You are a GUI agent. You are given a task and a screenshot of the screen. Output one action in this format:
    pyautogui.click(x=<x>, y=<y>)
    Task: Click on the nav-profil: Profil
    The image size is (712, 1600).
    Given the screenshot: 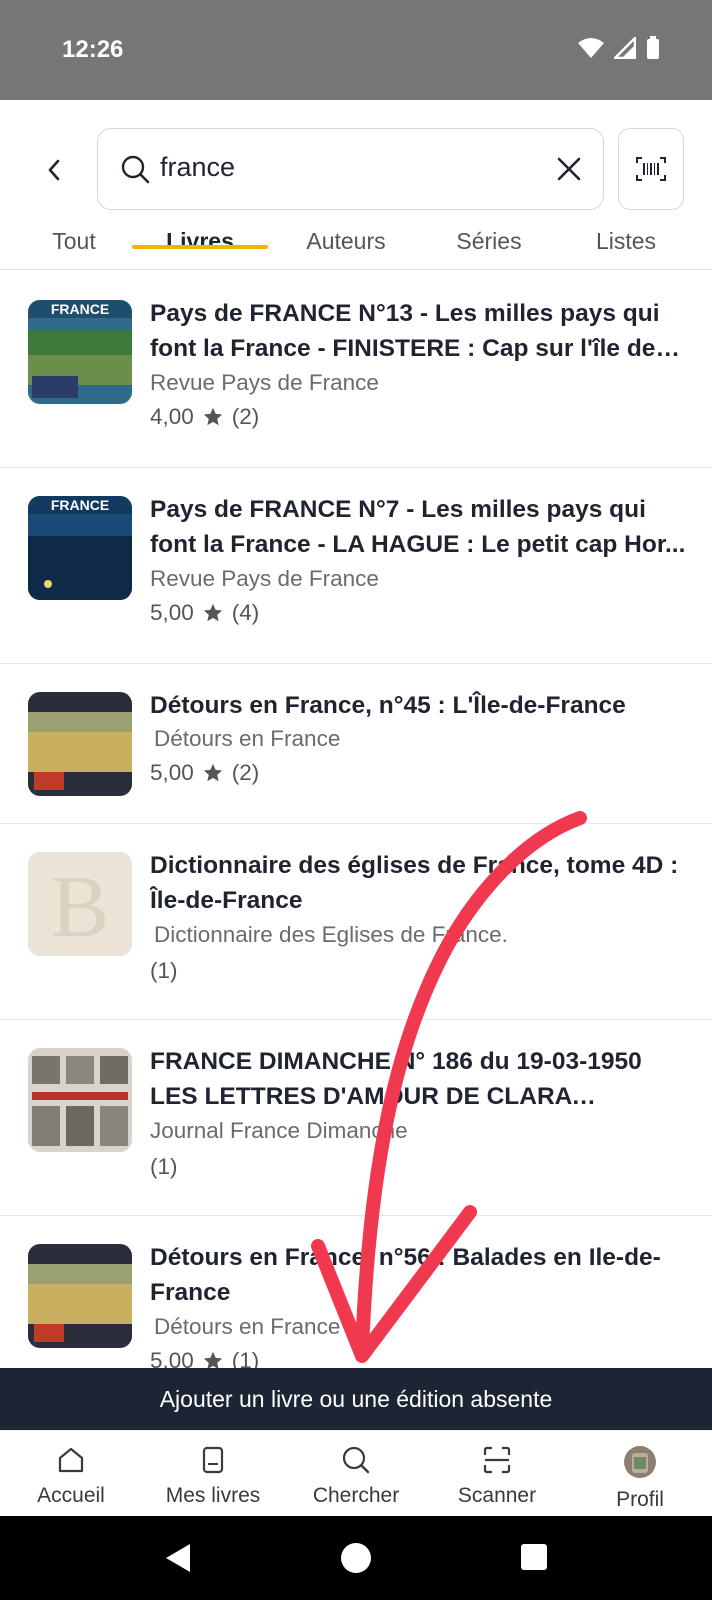 What is the action you would take?
    pyautogui.click(x=640, y=1478)
    